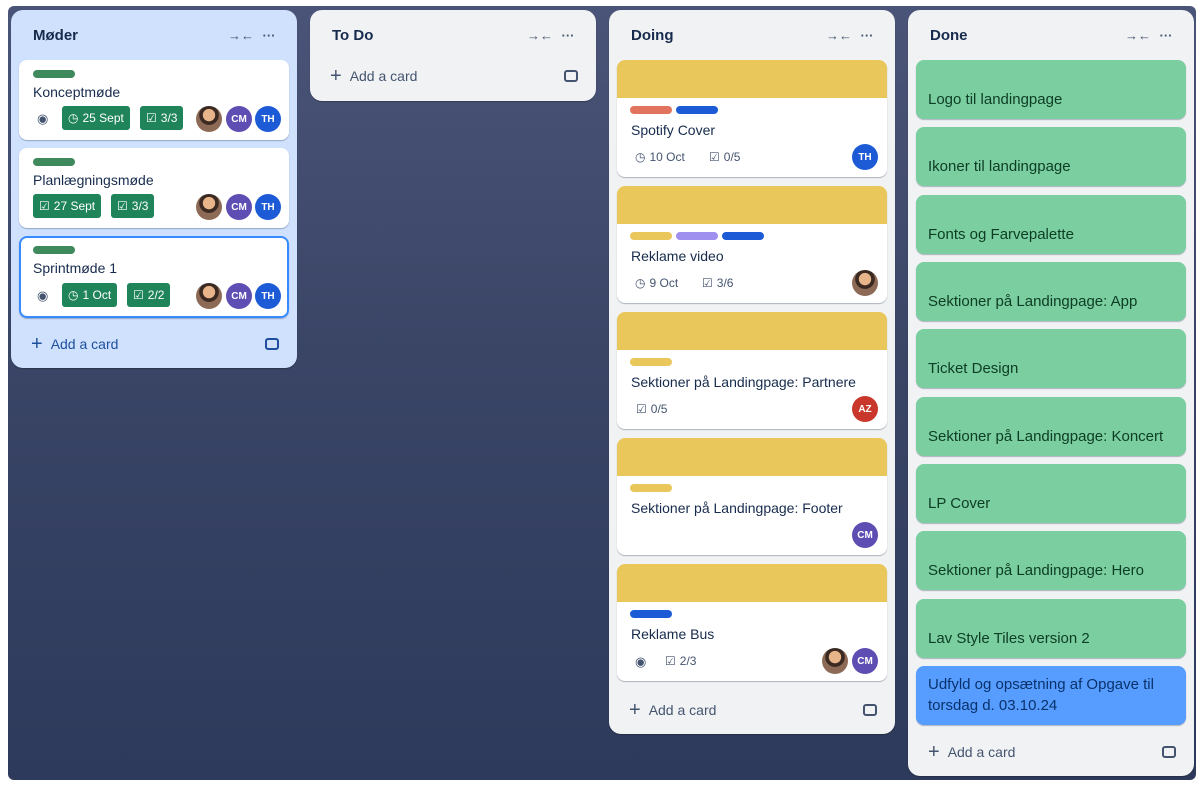 Image resolution: width=1204 pixels, height=786 pixels. Describe the element at coordinates (1051, 291) in the screenshot. I see `card-done: Sektioner på Landingpage: App` at that location.